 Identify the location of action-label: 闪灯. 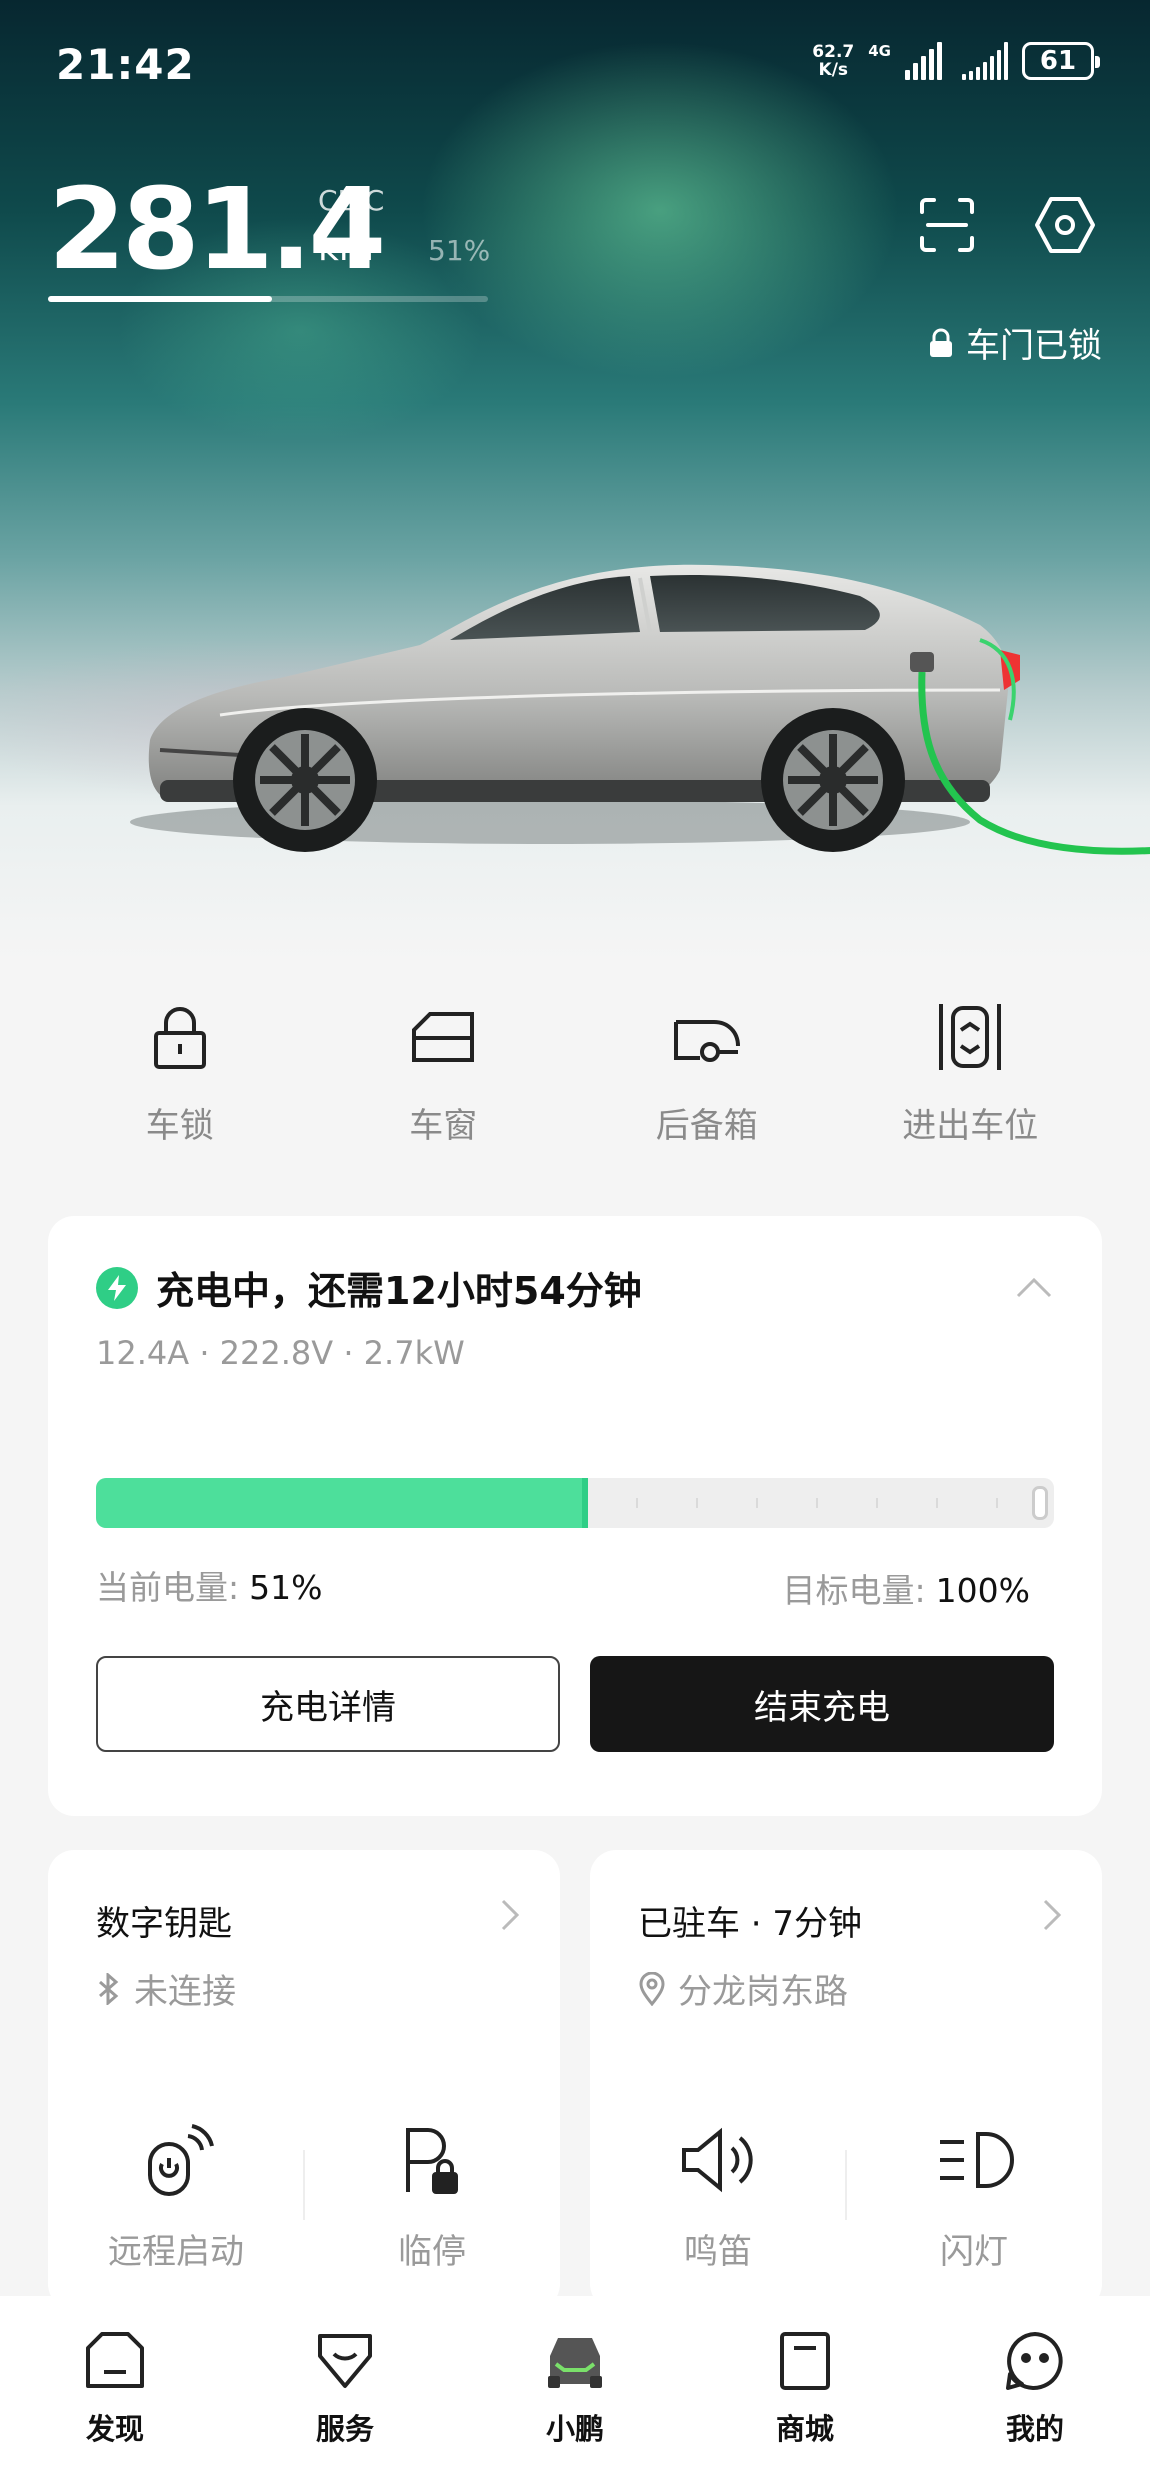
(974, 2252).